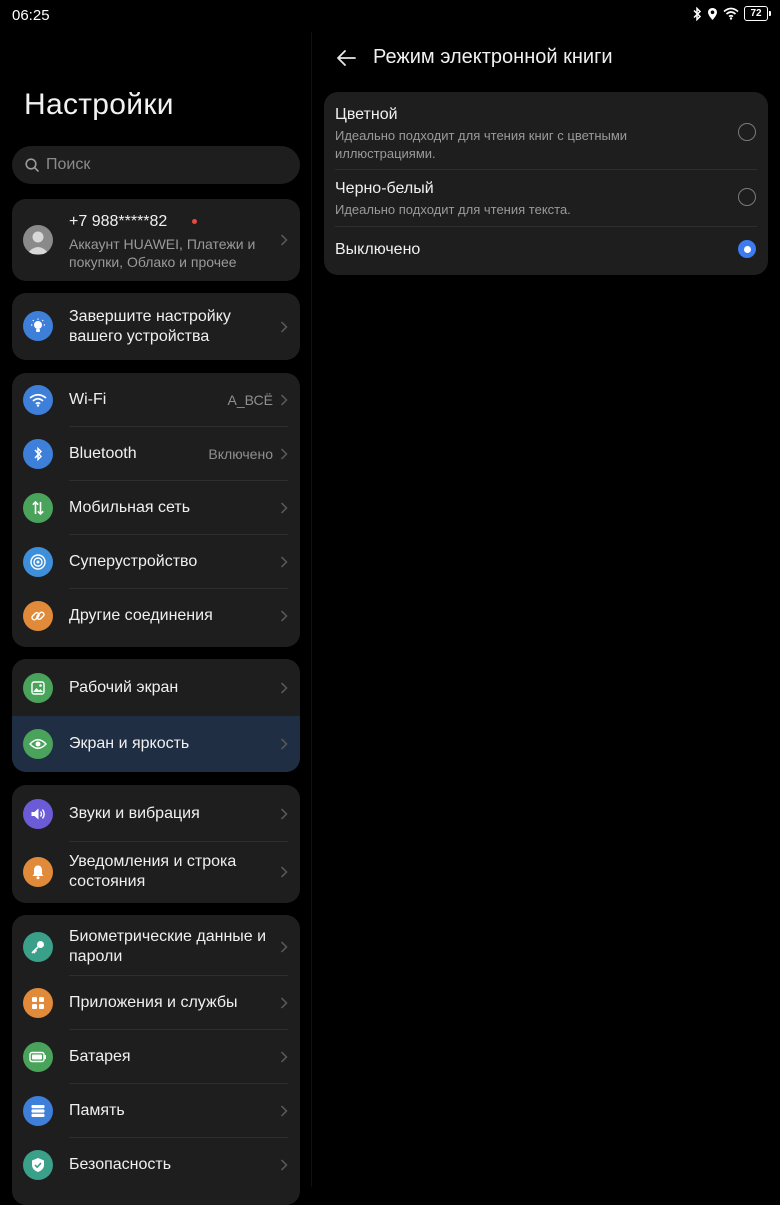 This screenshot has height=1205, width=780. What do you see at coordinates (156, 454) in the screenshot?
I see `settings-item-bluetooth: Bluetooth Включено` at bounding box center [156, 454].